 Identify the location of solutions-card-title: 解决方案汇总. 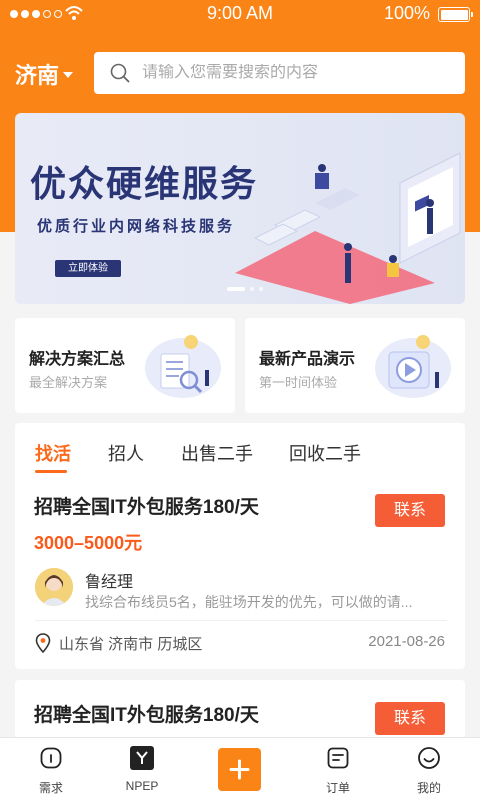
(77, 359).